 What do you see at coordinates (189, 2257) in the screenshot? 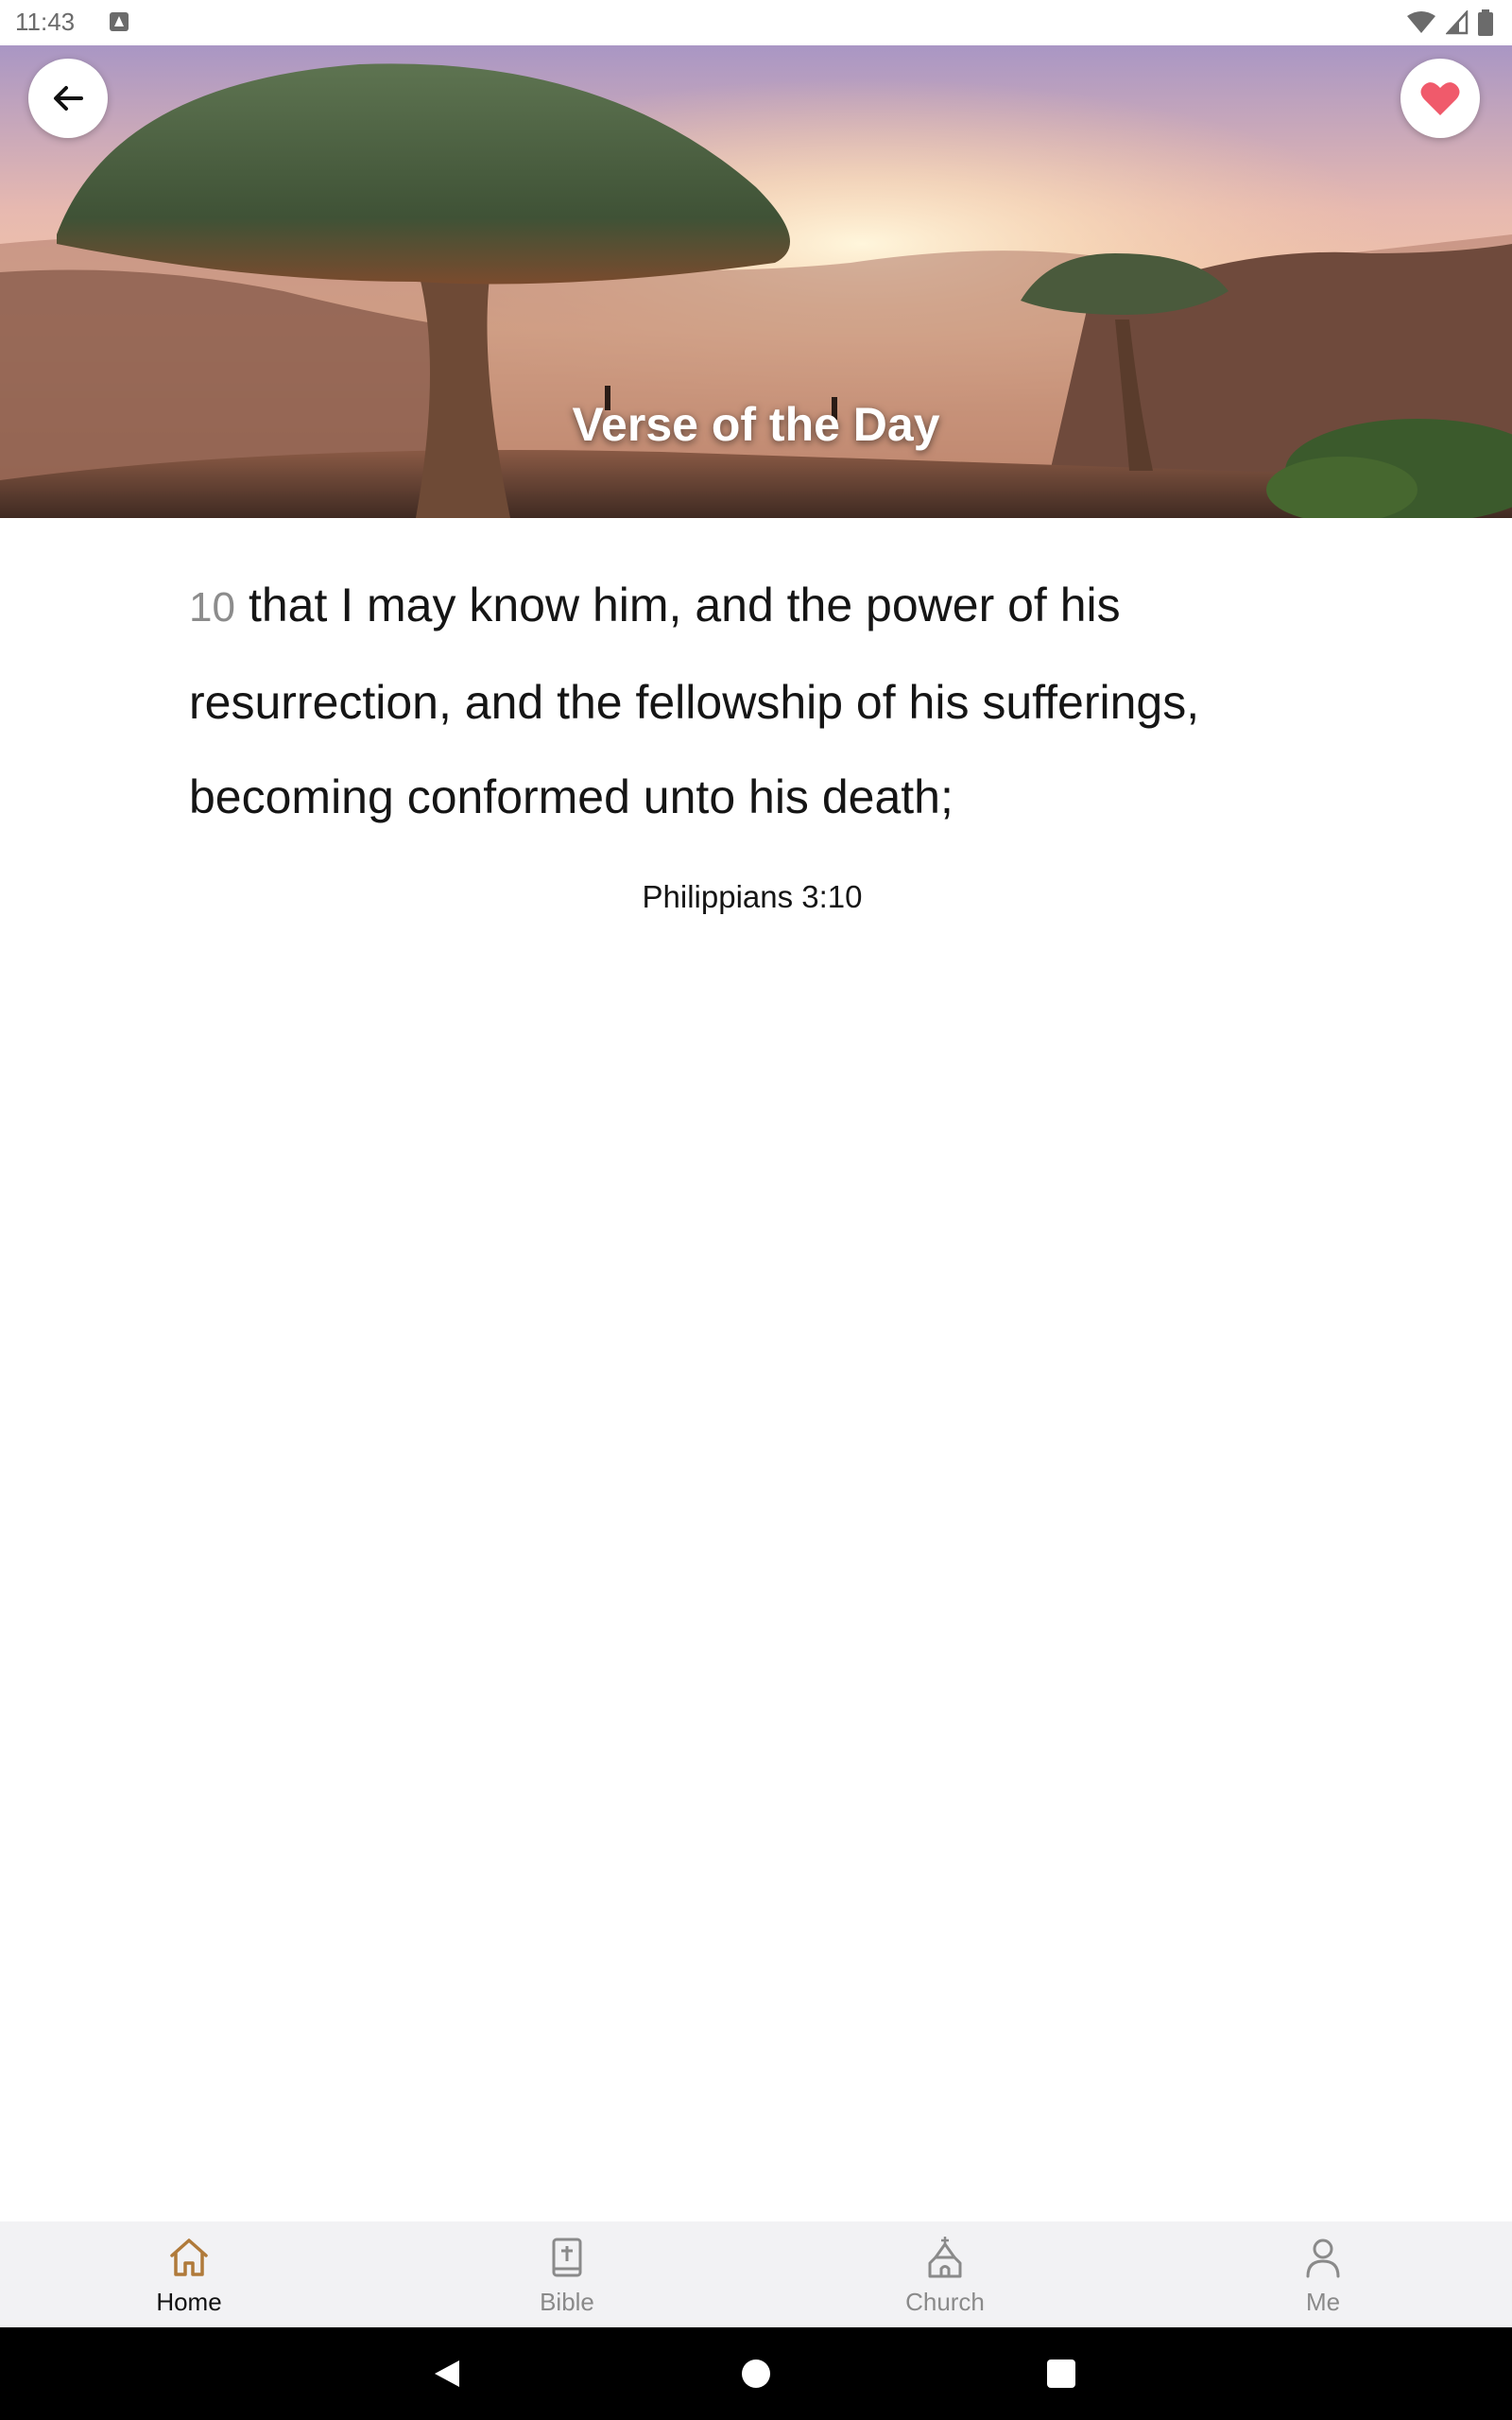
I see `home-icon` at bounding box center [189, 2257].